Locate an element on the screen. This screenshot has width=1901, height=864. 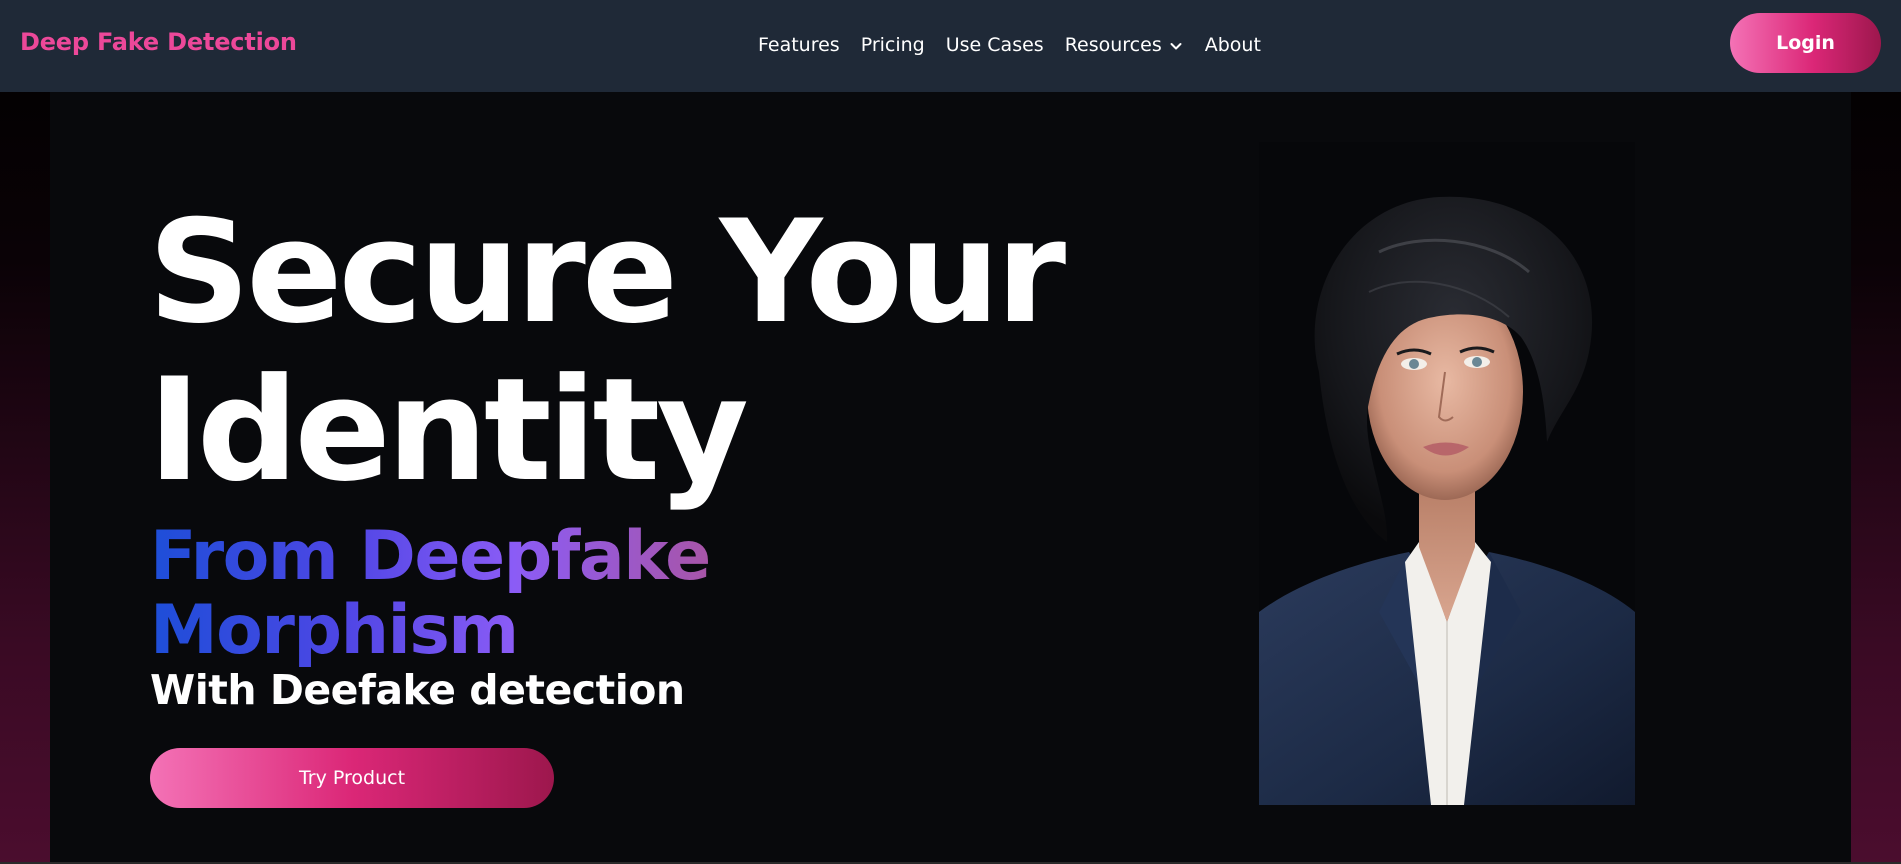
brand-logo-link: Deep Fake Detection is located at coordinates (158, 42).